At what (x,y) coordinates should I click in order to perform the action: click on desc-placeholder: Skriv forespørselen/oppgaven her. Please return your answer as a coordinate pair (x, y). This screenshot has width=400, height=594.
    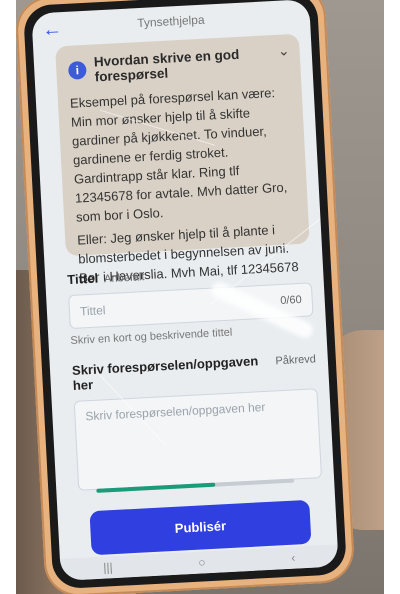
    Looking at the image, I should click on (175, 411).